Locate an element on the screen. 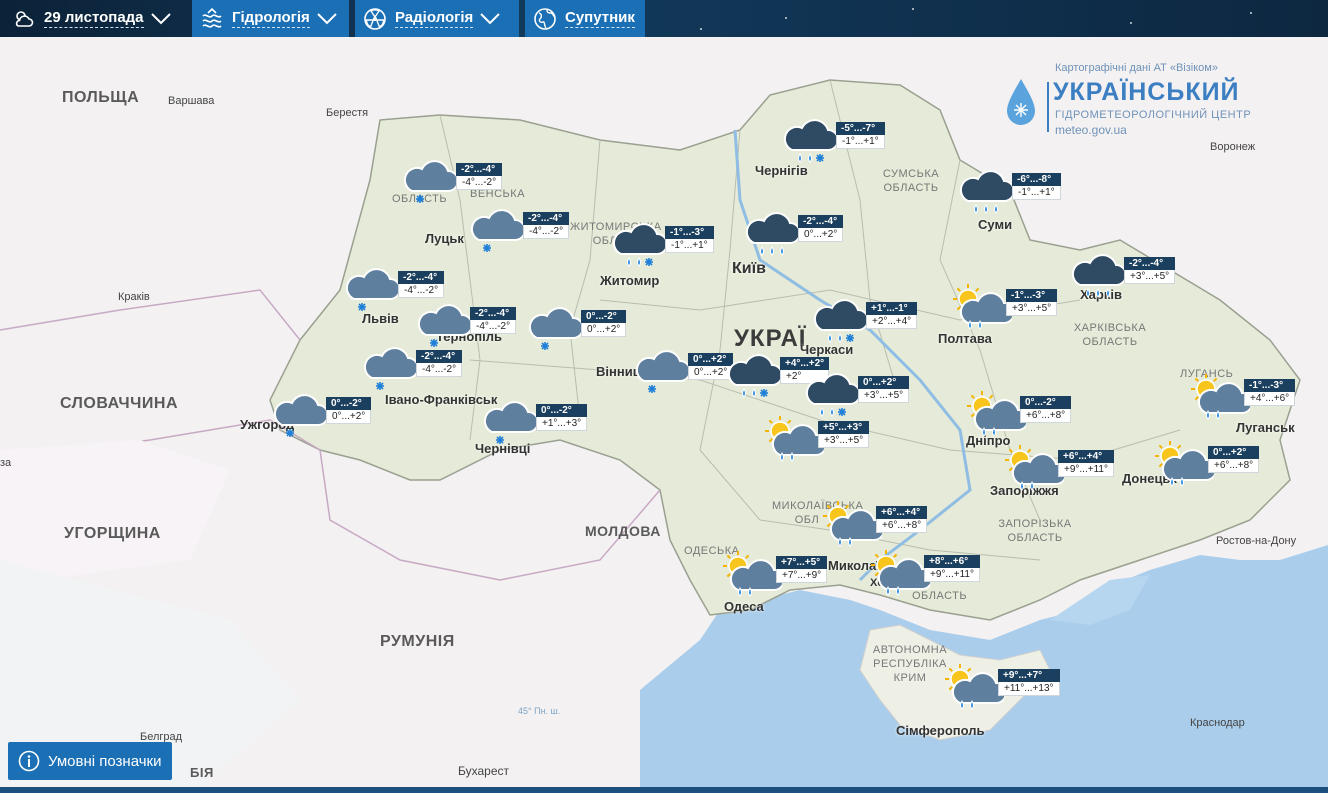 The image size is (1328, 793). logo-subtitle: ГІДРОМЕТЕОРОЛОГІЧНИЙ ЦЕНТР is located at coordinates (1153, 115).